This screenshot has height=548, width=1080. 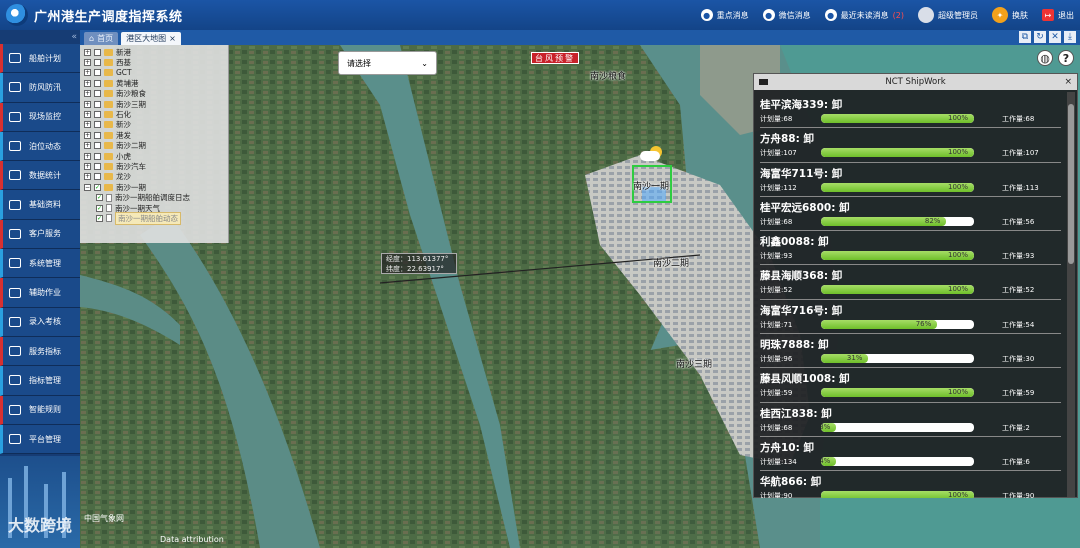 What do you see at coordinates (154, 104) in the screenshot?
I see `tree-node: + 南沙三期` at bounding box center [154, 104].